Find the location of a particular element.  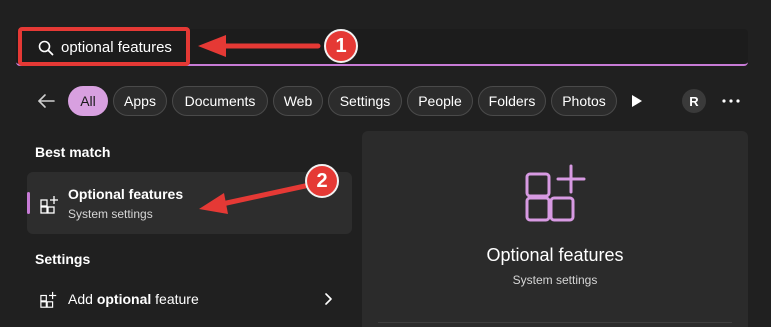

add-optional-feature-item: Add optional feature is located at coordinates (133, 299).